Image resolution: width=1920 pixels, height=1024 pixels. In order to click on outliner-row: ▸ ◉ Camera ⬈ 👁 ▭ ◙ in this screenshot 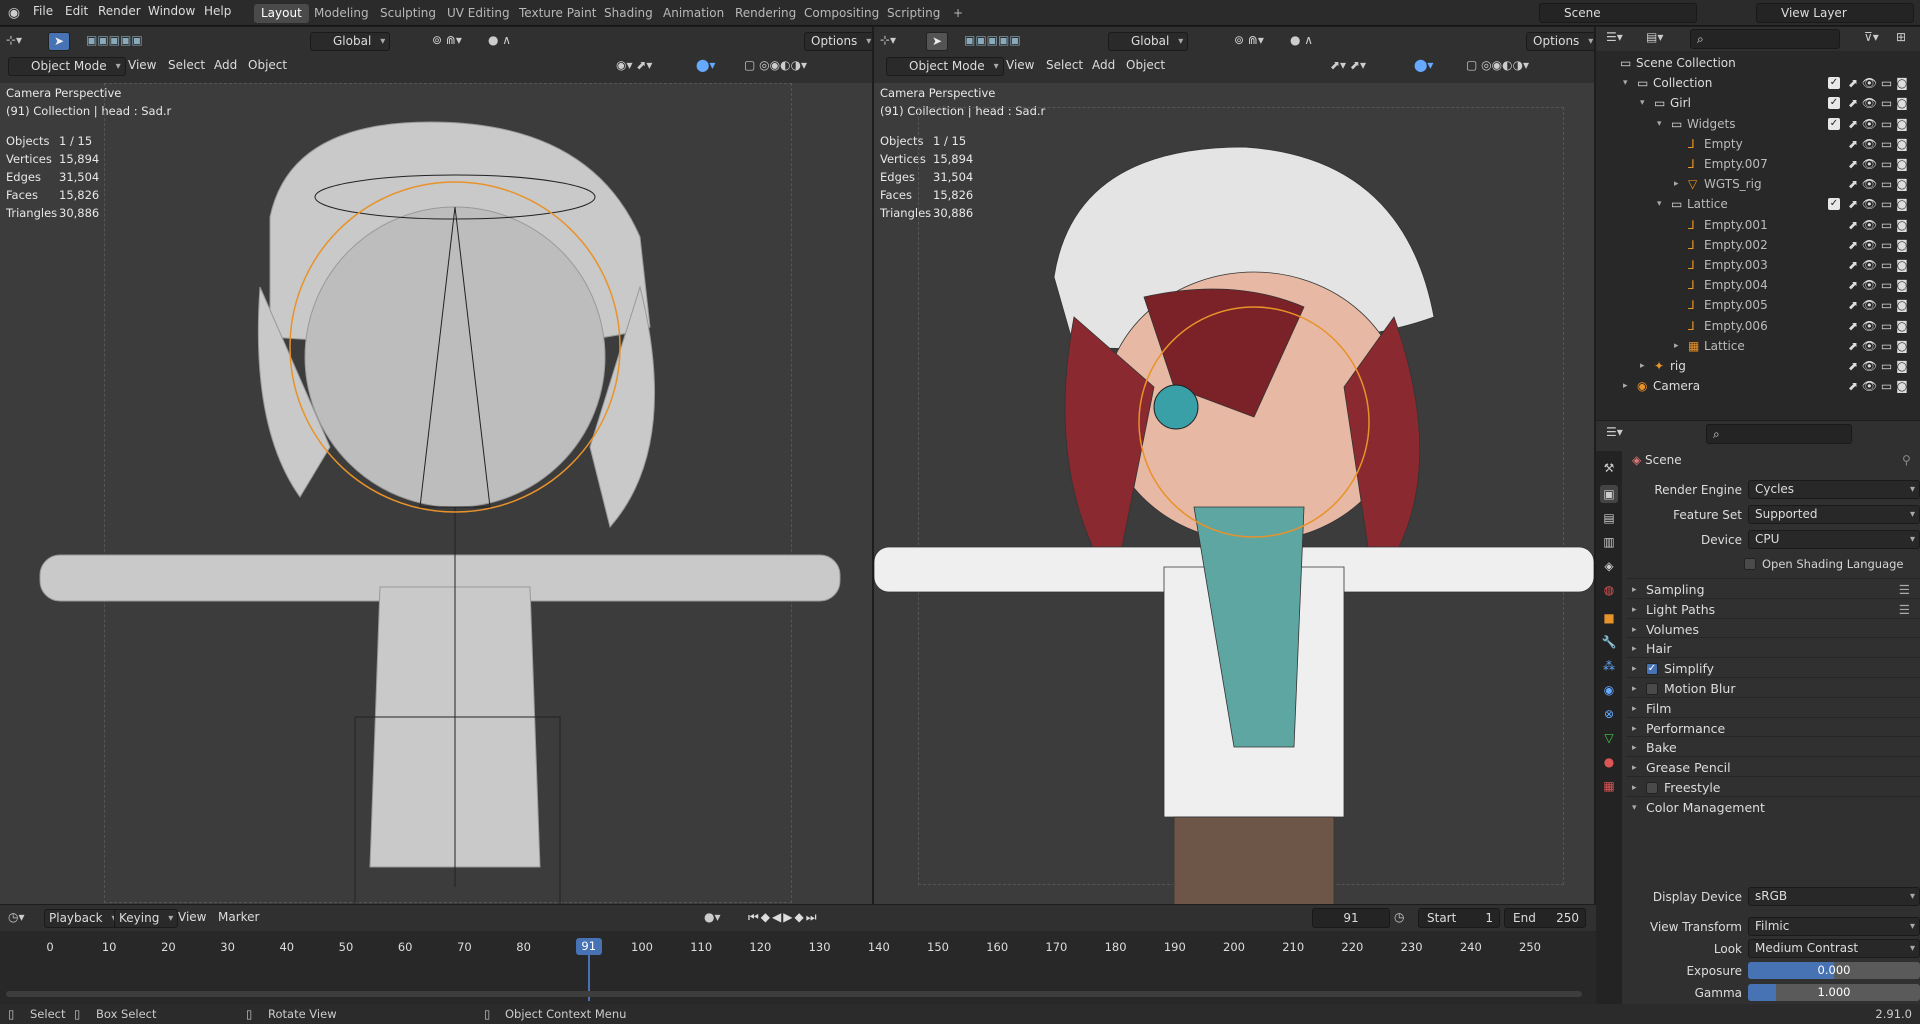, I will do `click(1758, 386)`.